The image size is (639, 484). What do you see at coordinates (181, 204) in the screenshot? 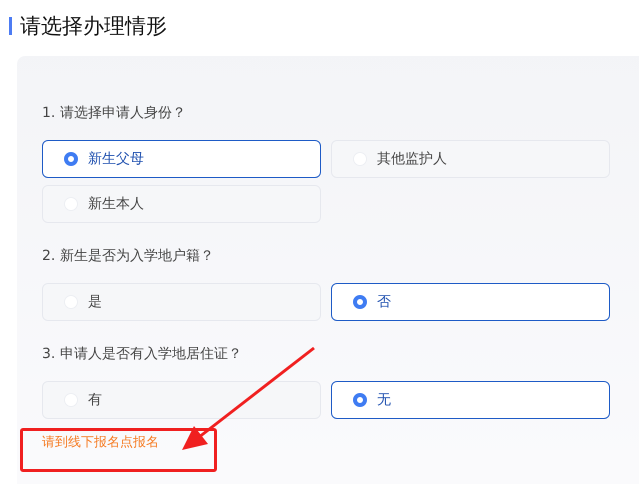
I see `radio-option: 新生本人` at bounding box center [181, 204].